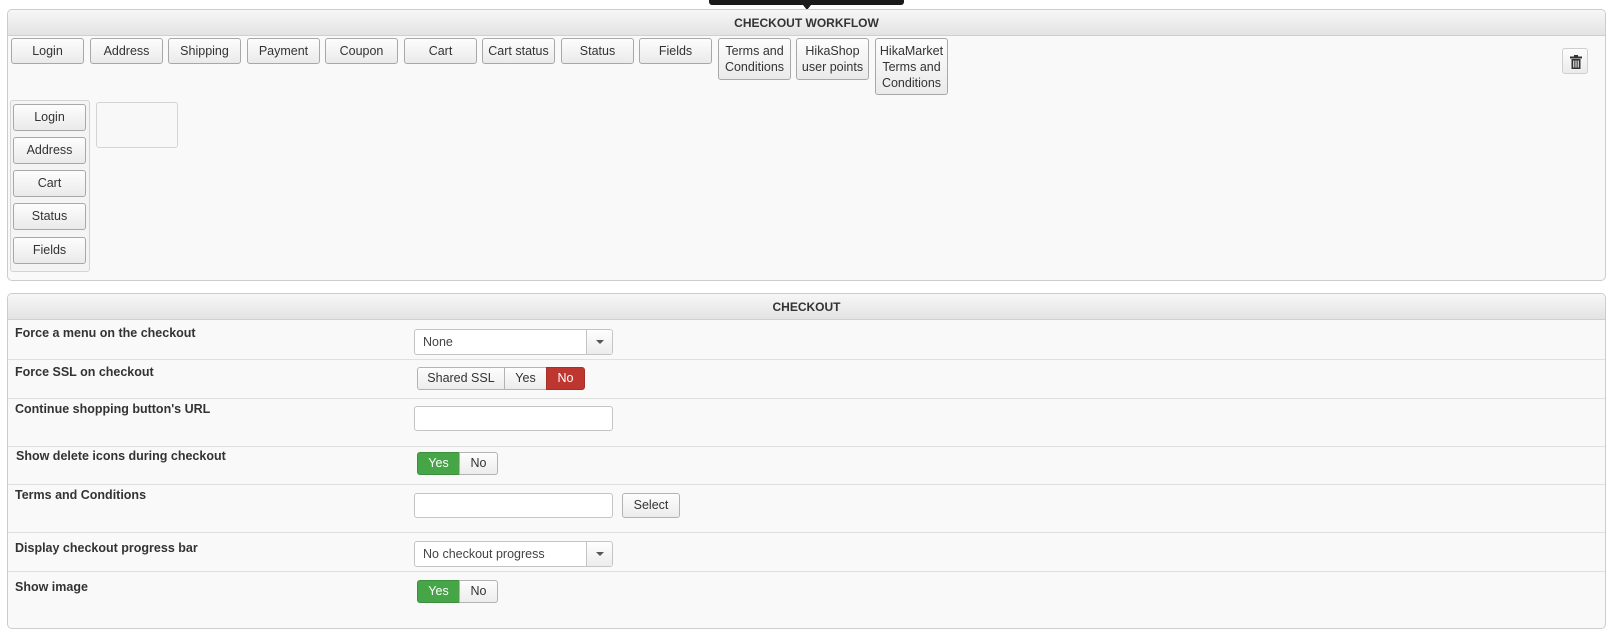  Describe the element at coordinates (105, 333) in the screenshot. I see `force-menu-label: Force a menu on the checkout` at that location.